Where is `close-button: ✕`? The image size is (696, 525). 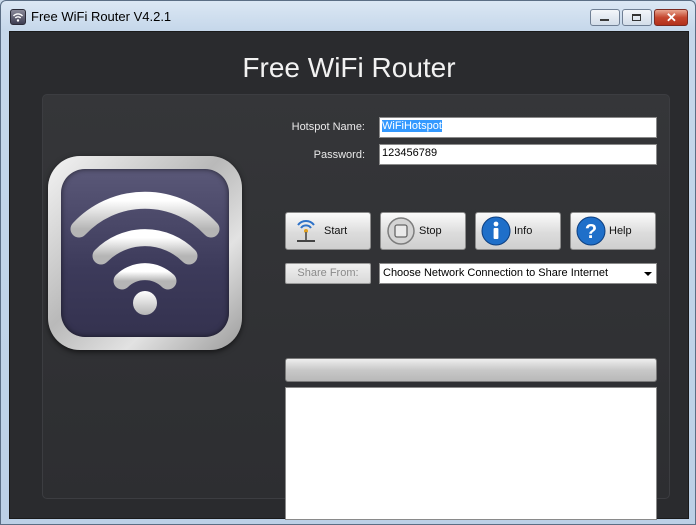 close-button: ✕ is located at coordinates (671, 17).